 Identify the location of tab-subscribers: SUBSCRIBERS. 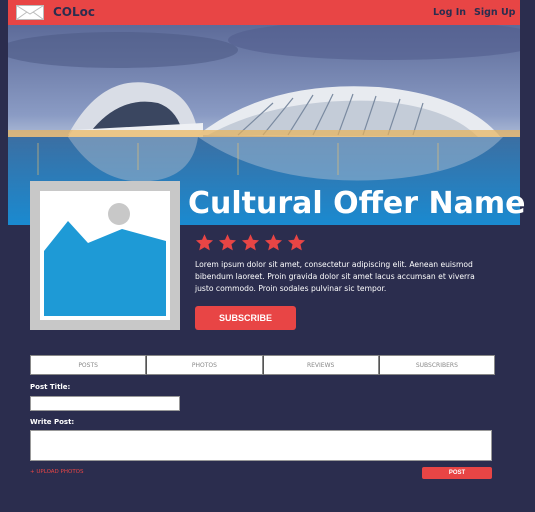
(436, 365).